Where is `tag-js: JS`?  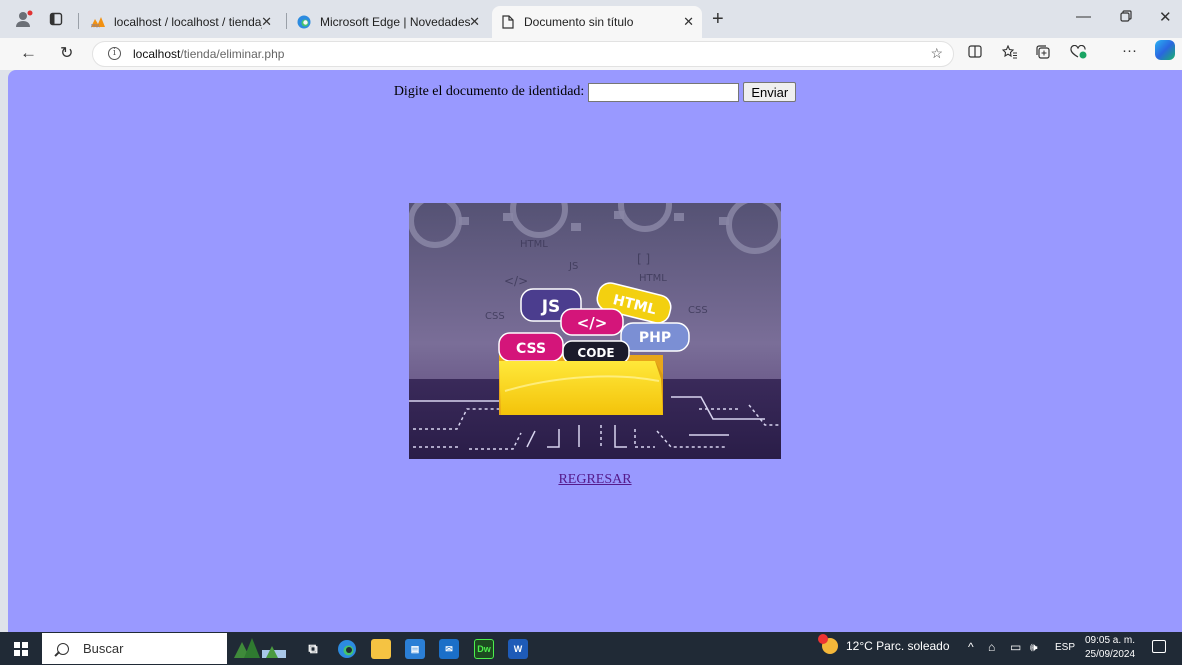 tag-js: JS is located at coordinates (551, 307).